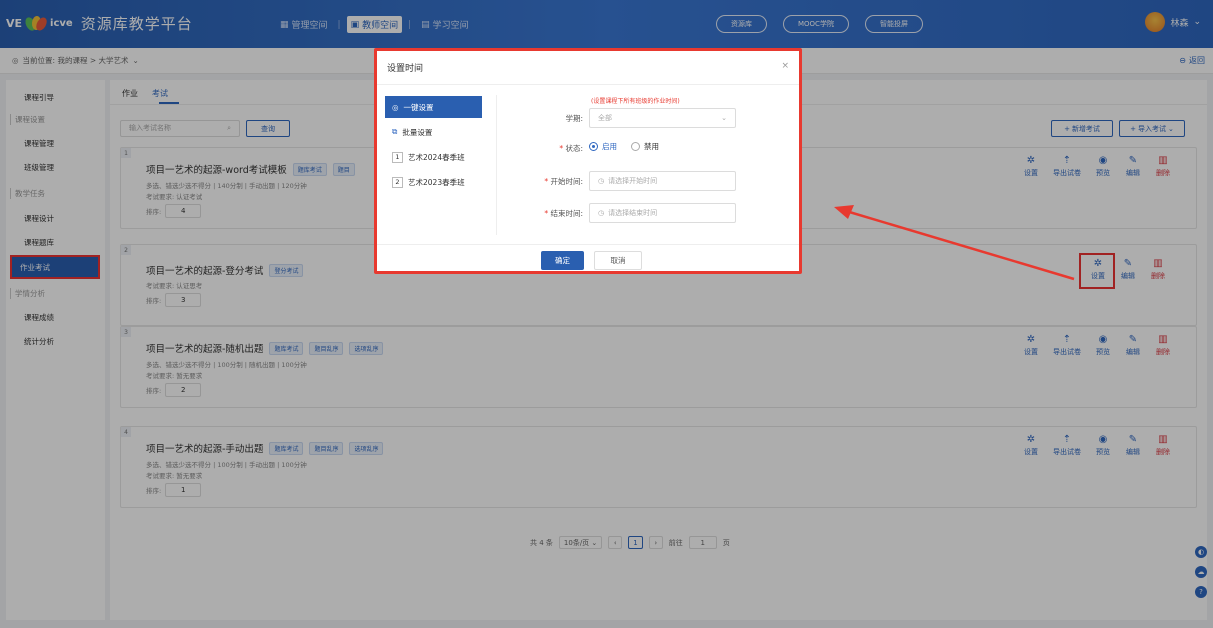 The height and width of the screenshot is (628, 1213). I want to click on end-time-label: * 结束时间:, so click(563, 213).